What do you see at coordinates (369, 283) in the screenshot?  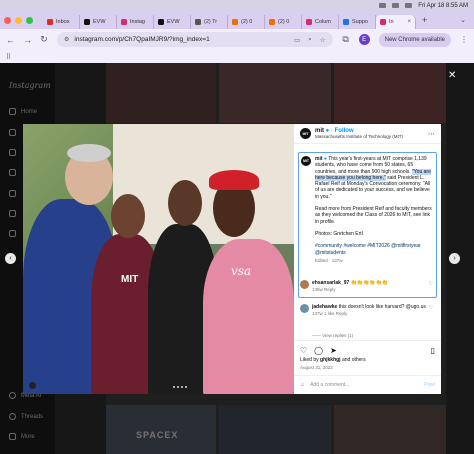 I see `comment-text: 👏👏👏👏👏👏` at bounding box center [369, 283].